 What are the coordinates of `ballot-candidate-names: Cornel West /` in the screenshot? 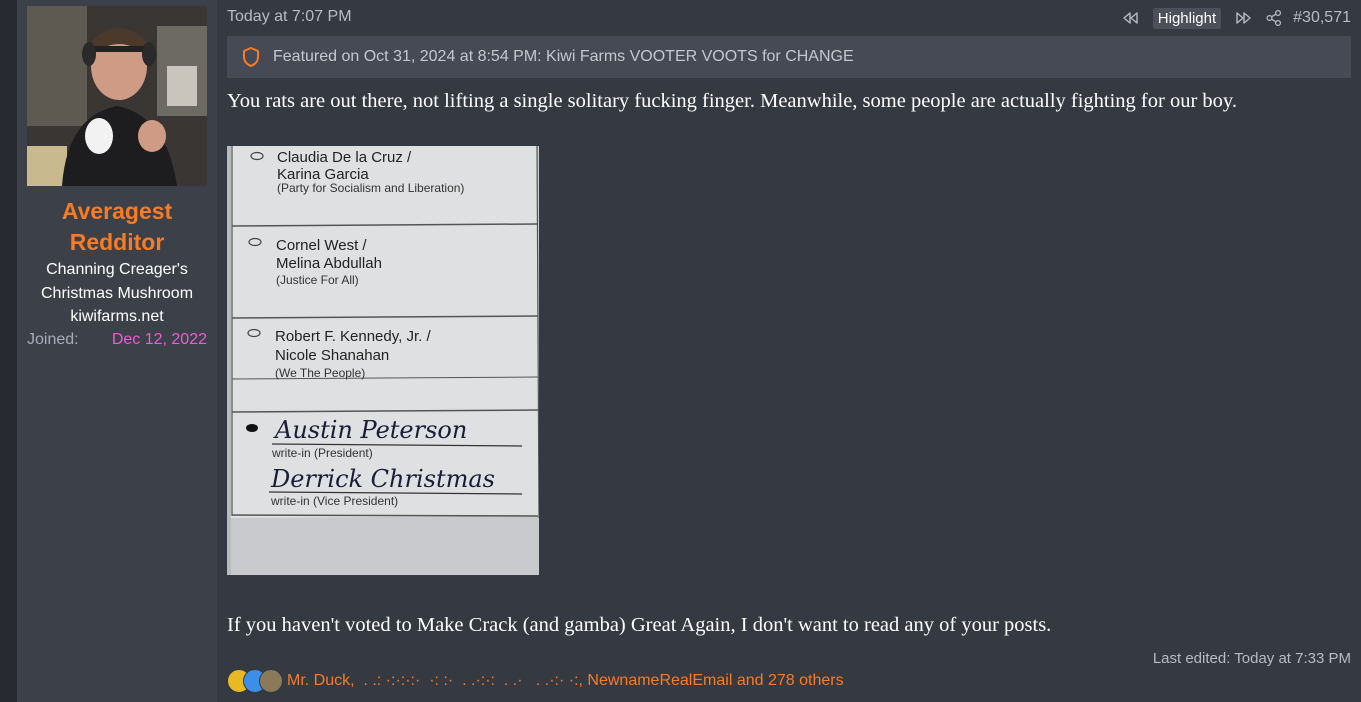 It's located at (321, 245).